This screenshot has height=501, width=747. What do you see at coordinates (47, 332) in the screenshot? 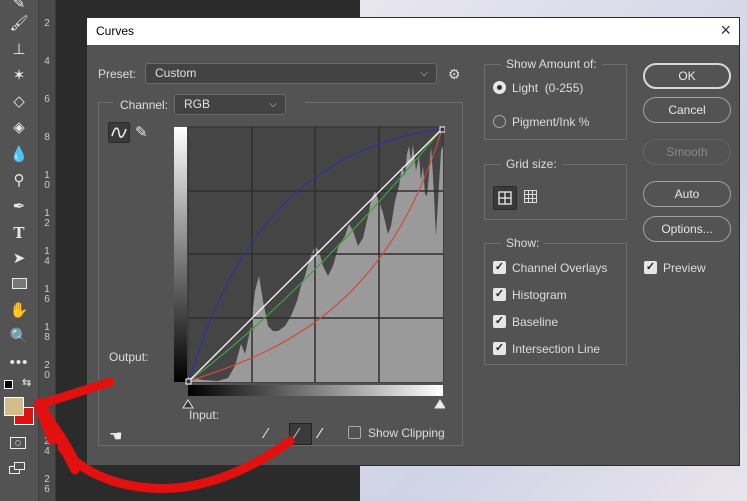
I see `ruler-number: 1 8` at bounding box center [47, 332].